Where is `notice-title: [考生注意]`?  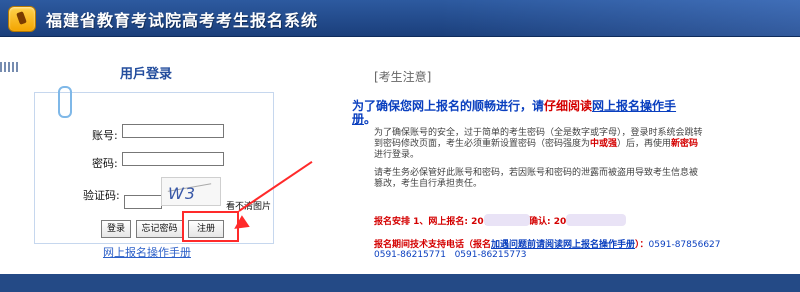
notice-title: [考生注意] is located at coordinates (403, 77).